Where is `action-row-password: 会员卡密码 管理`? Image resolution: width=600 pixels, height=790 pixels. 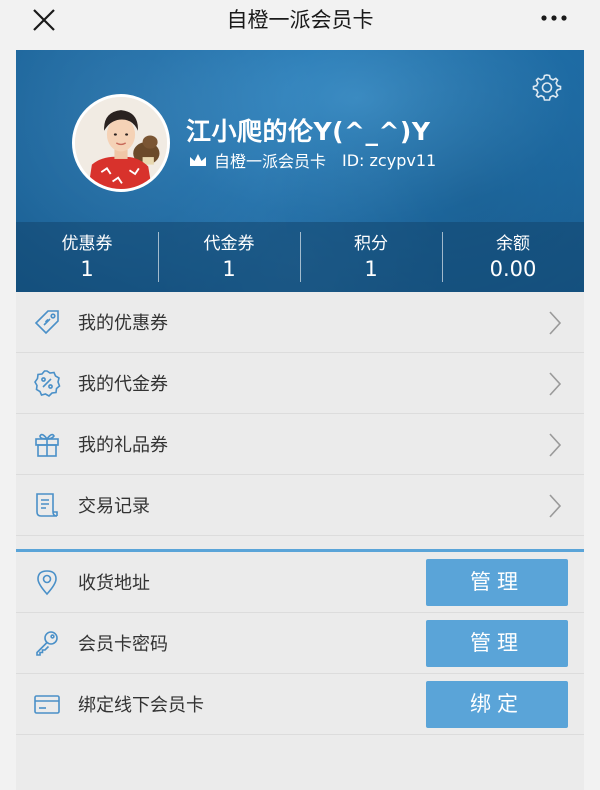 action-row-password: 会员卡密码 管理 is located at coordinates (300, 643).